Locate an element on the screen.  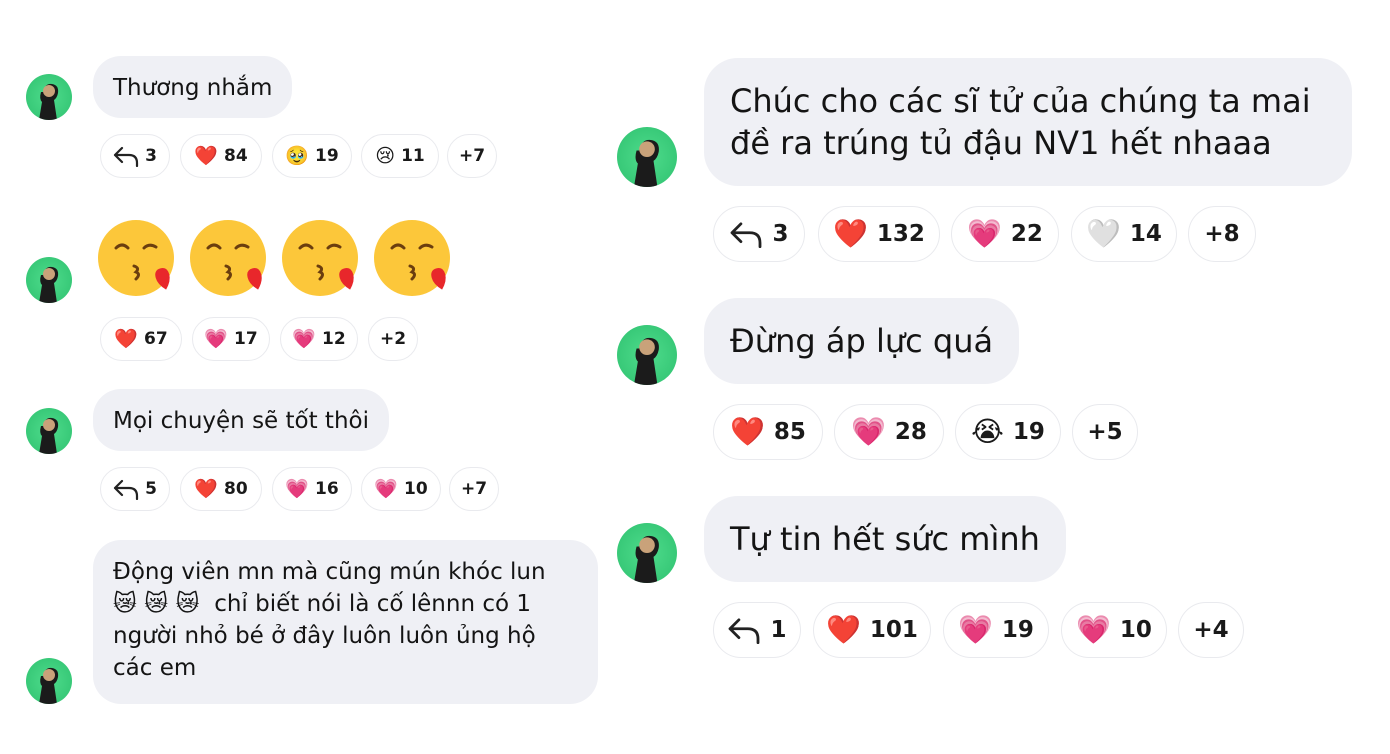
message-bubble: Mọi chuyện sẽ tốt thôi is located at coordinates (241, 420).